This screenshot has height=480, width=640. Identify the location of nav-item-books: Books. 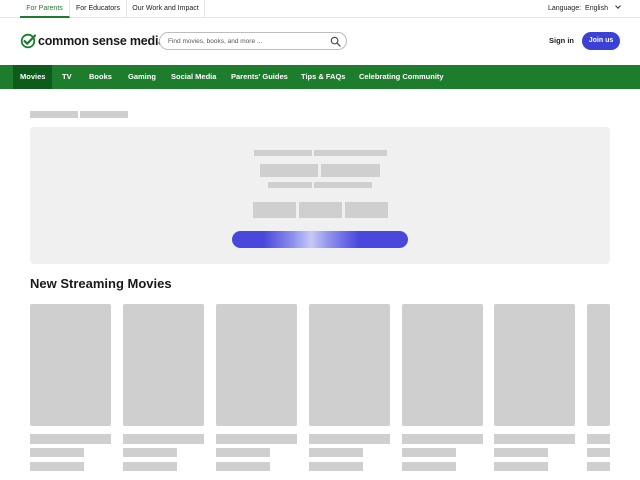
(100, 77).